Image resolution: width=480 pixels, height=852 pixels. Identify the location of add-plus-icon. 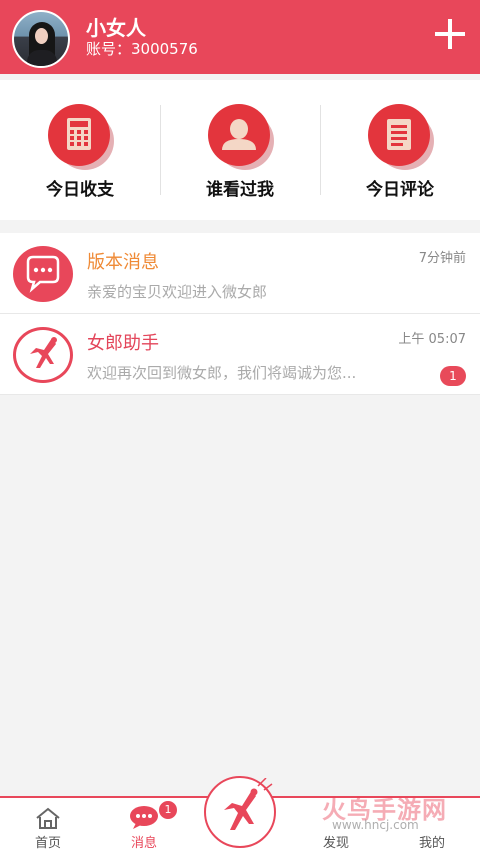
(450, 34).